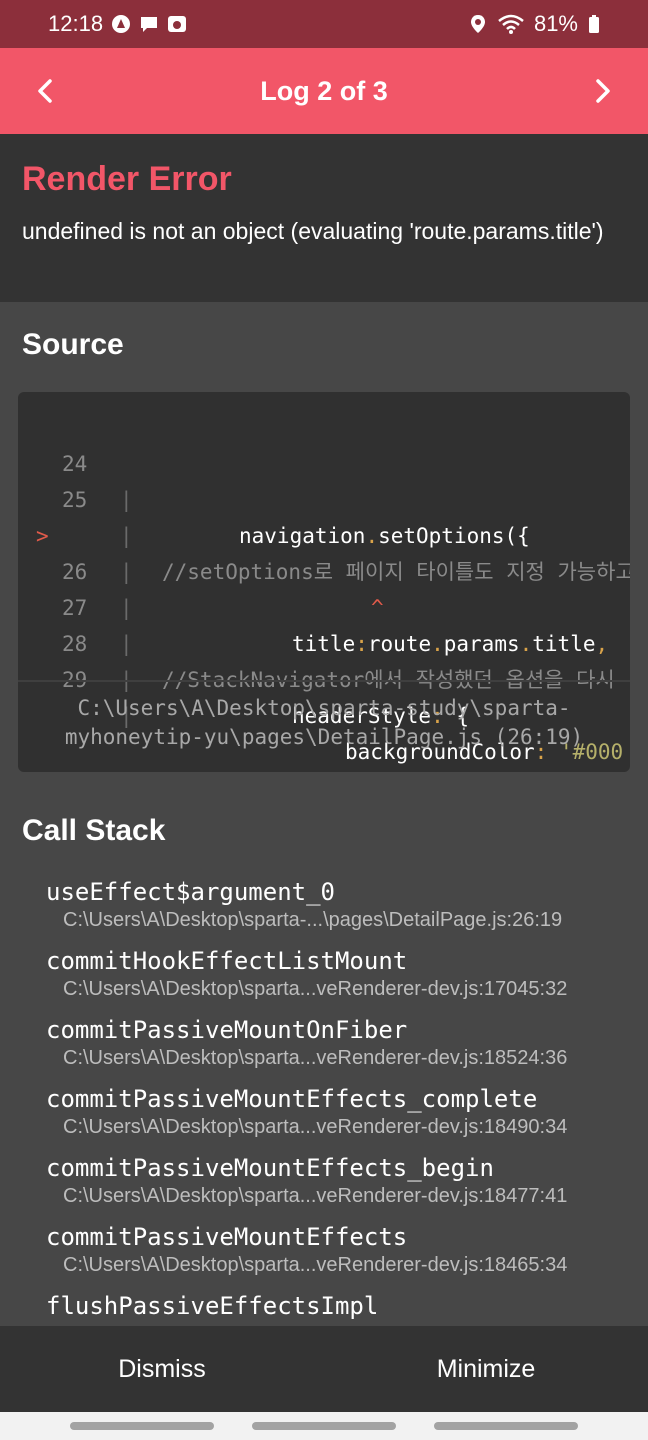 This screenshot has width=648, height=1440. I want to click on log-footer: Dismiss Minimize, so click(324, 1369).